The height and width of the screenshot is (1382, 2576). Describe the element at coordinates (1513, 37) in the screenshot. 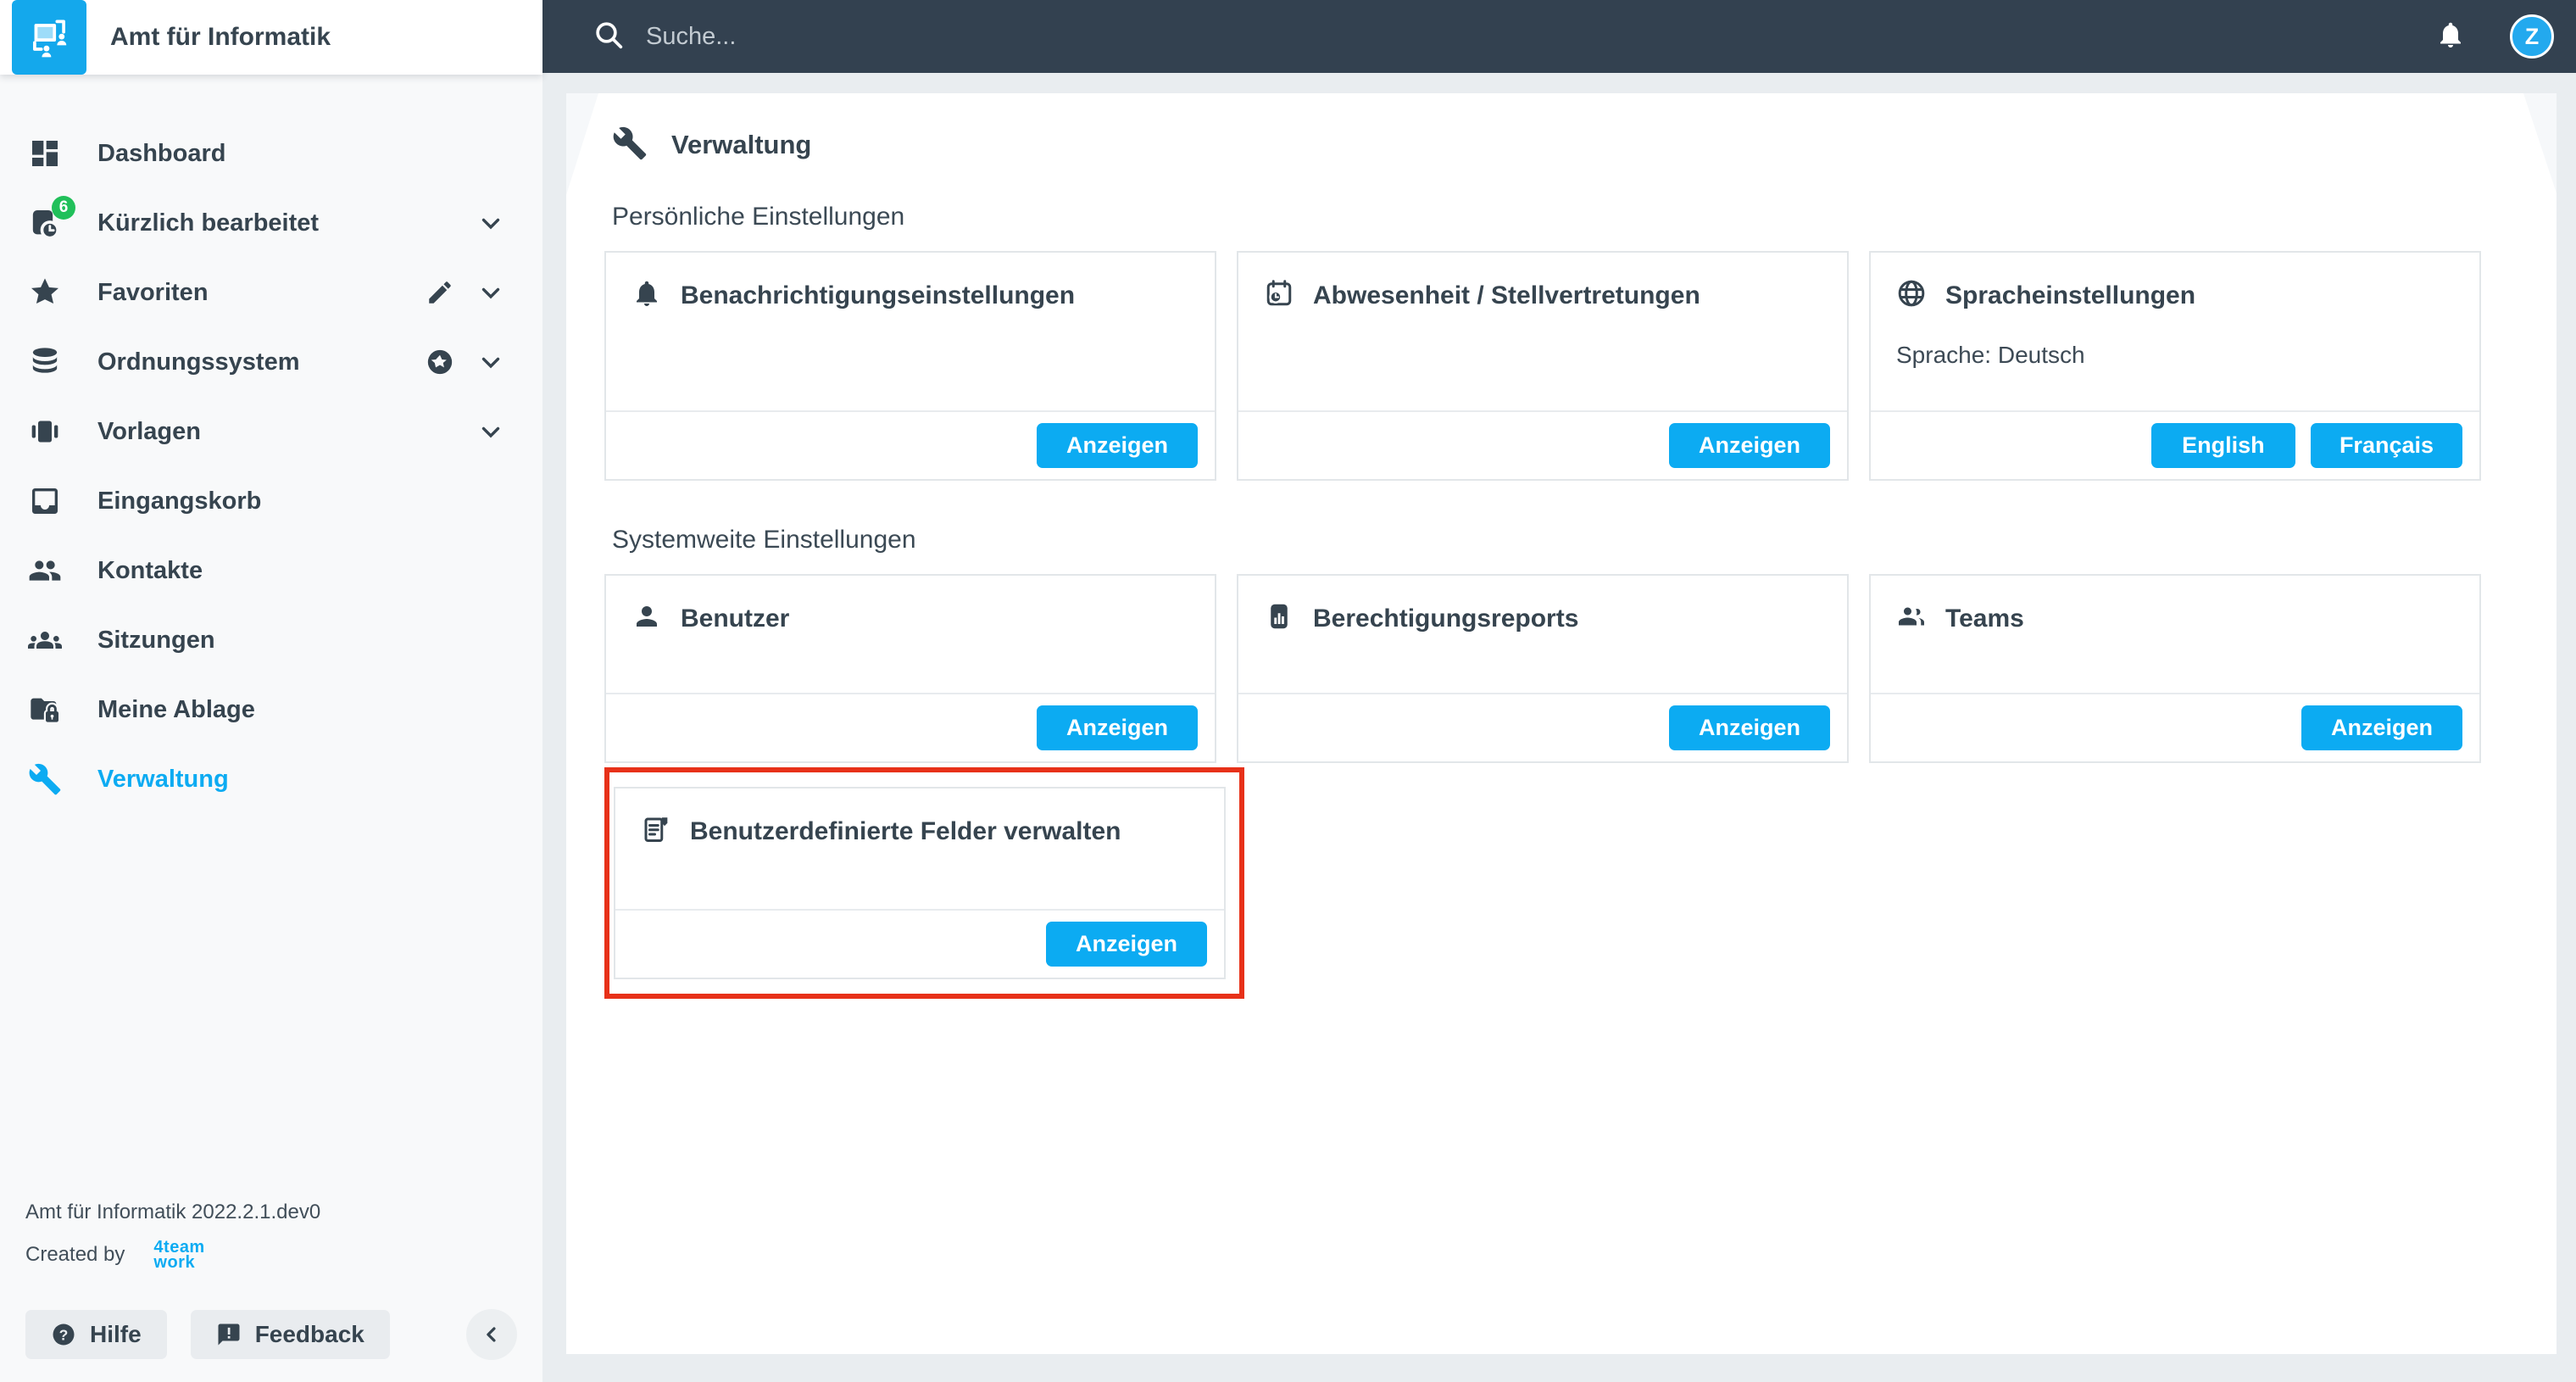

I see `global-search` at that location.